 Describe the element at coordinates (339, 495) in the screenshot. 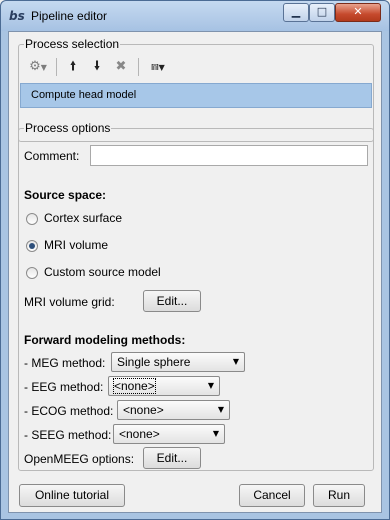

I see `run-button: Run` at that location.